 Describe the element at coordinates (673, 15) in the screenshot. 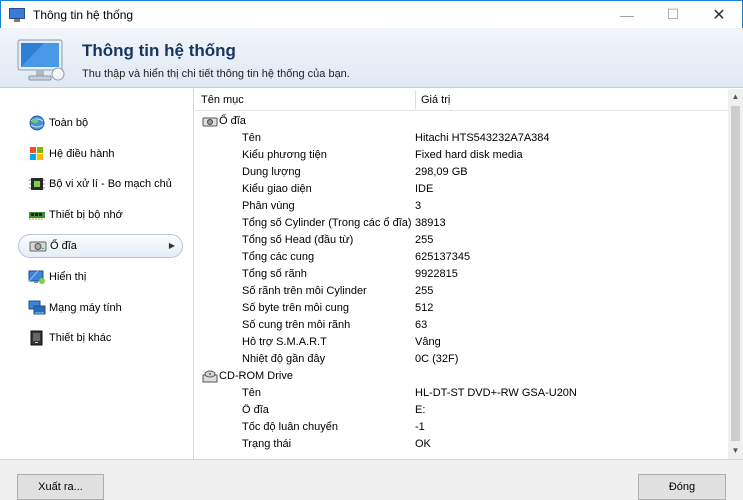

I see `maximize-button: ☐` at that location.